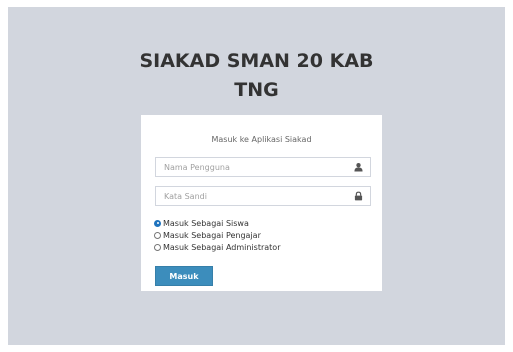 The width and height of the screenshot is (513, 352). Describe the element at coordinates (250, 167) in the screenshot. I see `username-input` at that location.